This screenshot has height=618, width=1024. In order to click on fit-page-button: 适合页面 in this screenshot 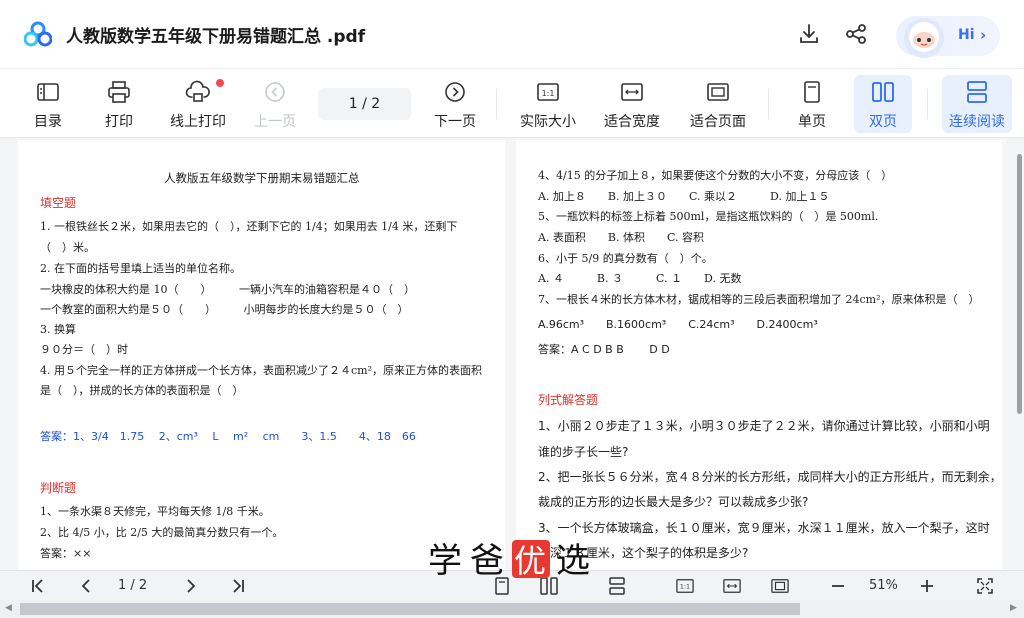, I will do `click(718, 104)`.